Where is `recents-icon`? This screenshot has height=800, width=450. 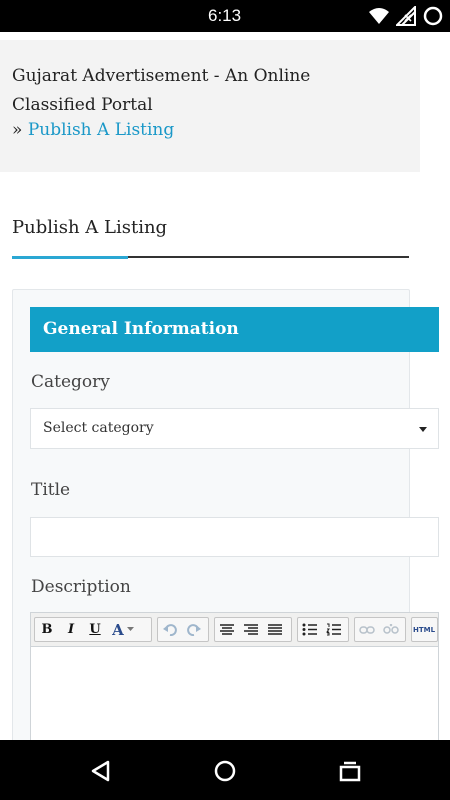 recents-icon is located at coordinates (350, 771).